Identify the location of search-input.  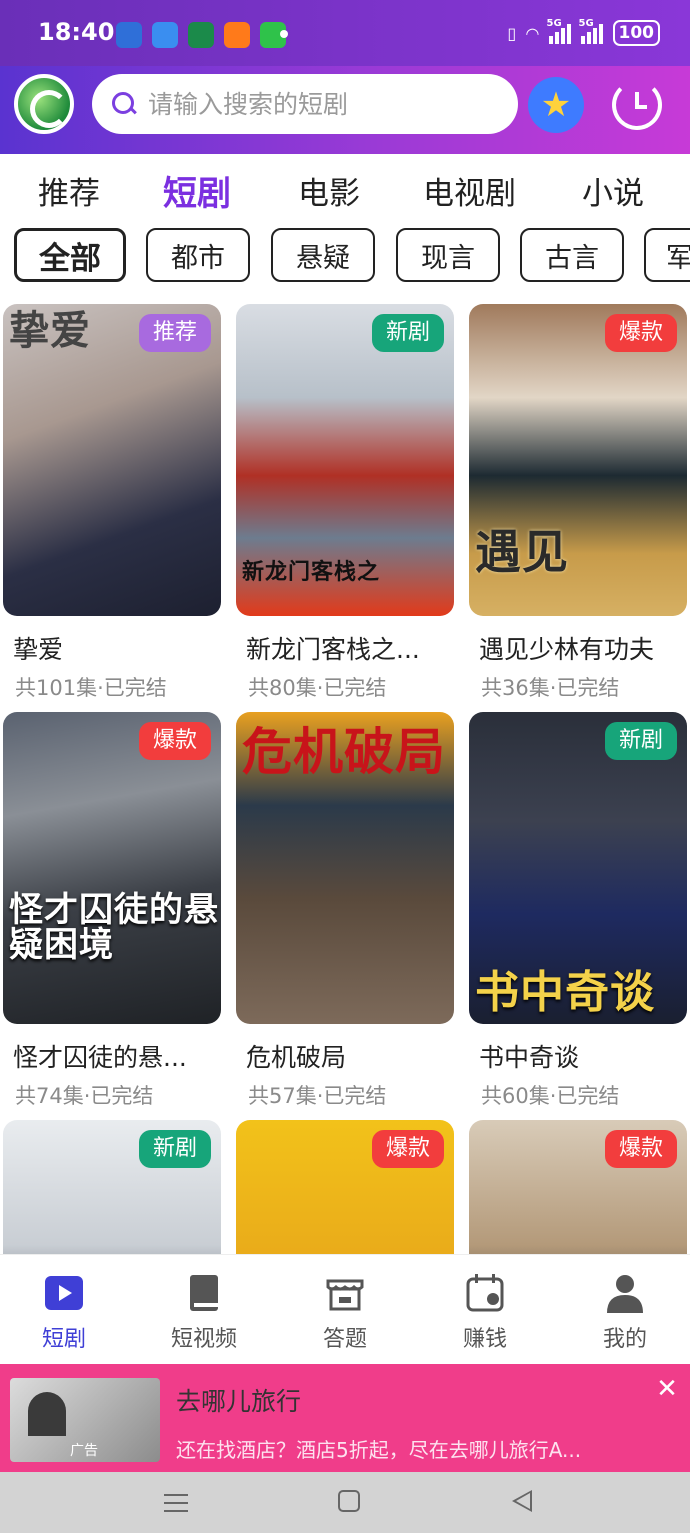
(318, 104).